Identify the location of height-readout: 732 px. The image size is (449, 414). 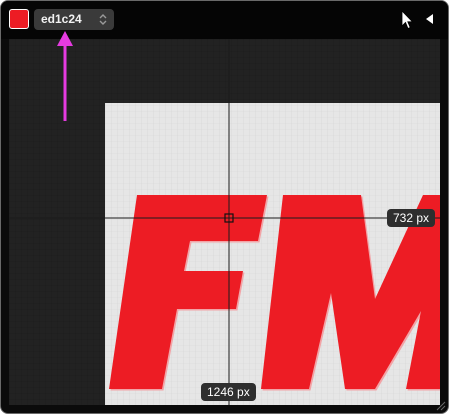
(411, 218).